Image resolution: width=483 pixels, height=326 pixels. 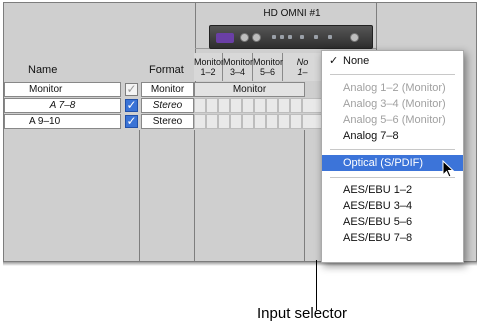 I want to click on column-header-line2: 1–, so click(x=302, y=72).